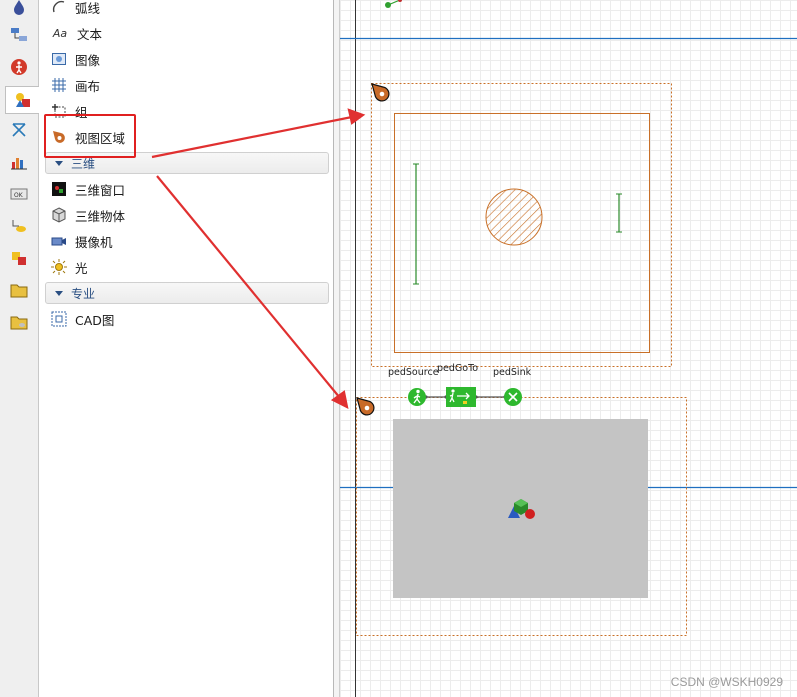  I want to click on tab-process-modeling, so click(19, 10).